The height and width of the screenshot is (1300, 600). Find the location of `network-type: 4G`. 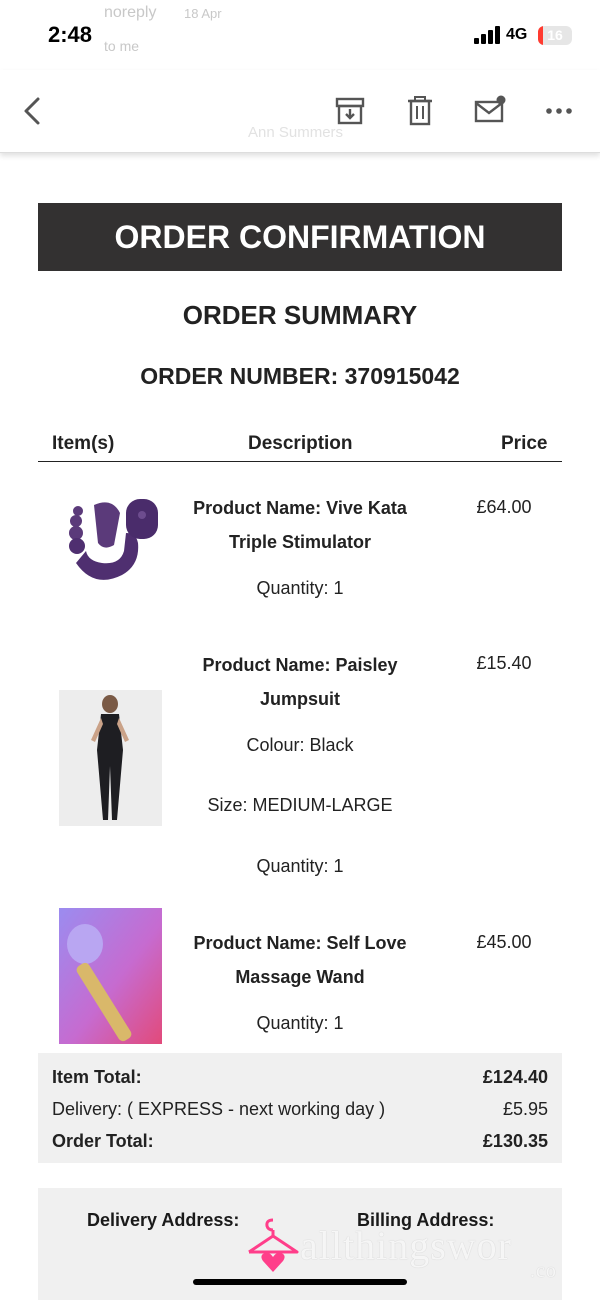

network-type: 4G is located at coordinates (517, 34).